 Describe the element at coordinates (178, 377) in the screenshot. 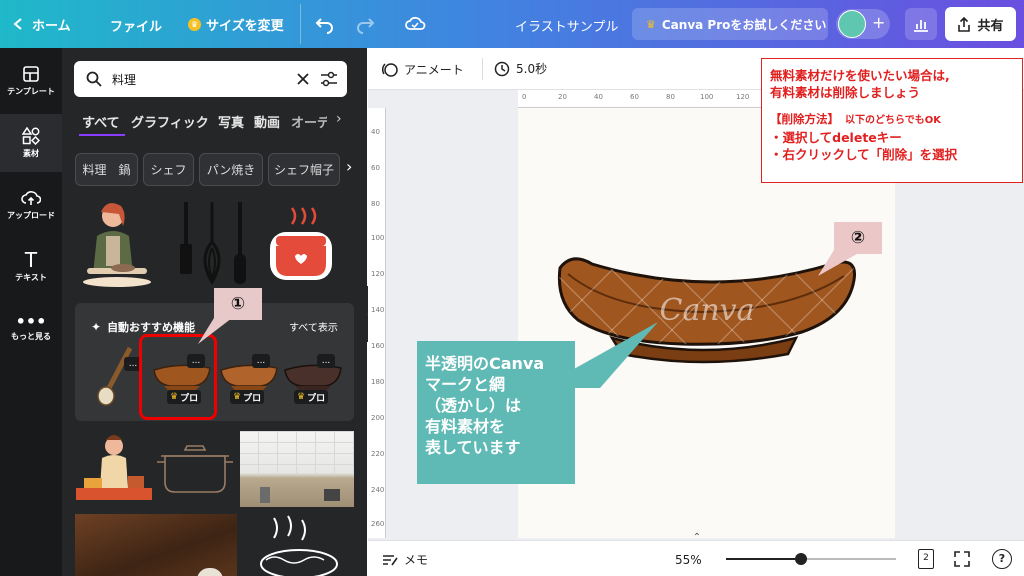

I see `highlight-frame` at that location.